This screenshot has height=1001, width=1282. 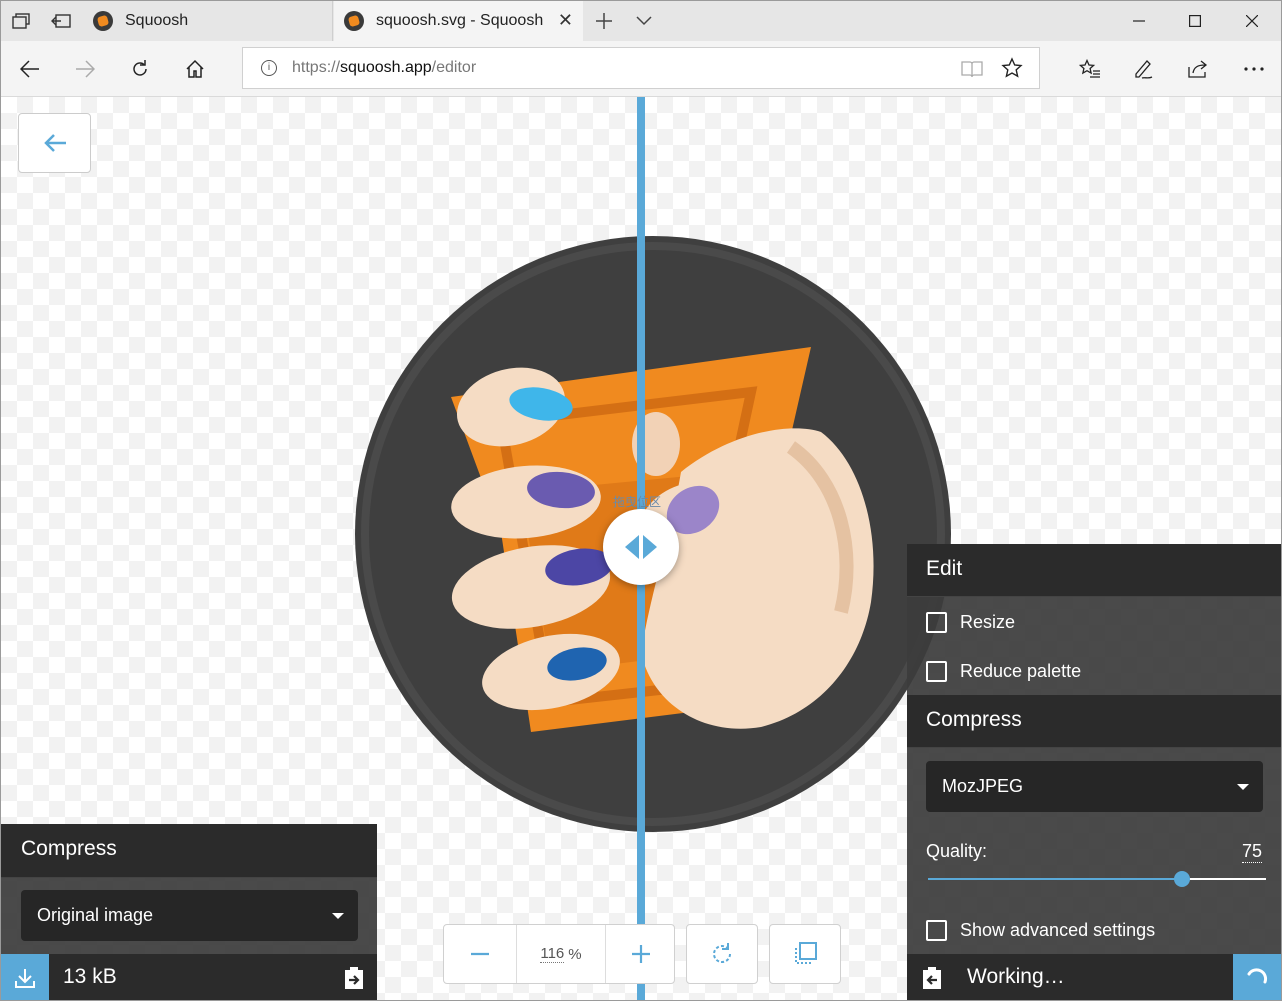 I want to click on set-tabs-aside-icon, so click(x=61, y=21).